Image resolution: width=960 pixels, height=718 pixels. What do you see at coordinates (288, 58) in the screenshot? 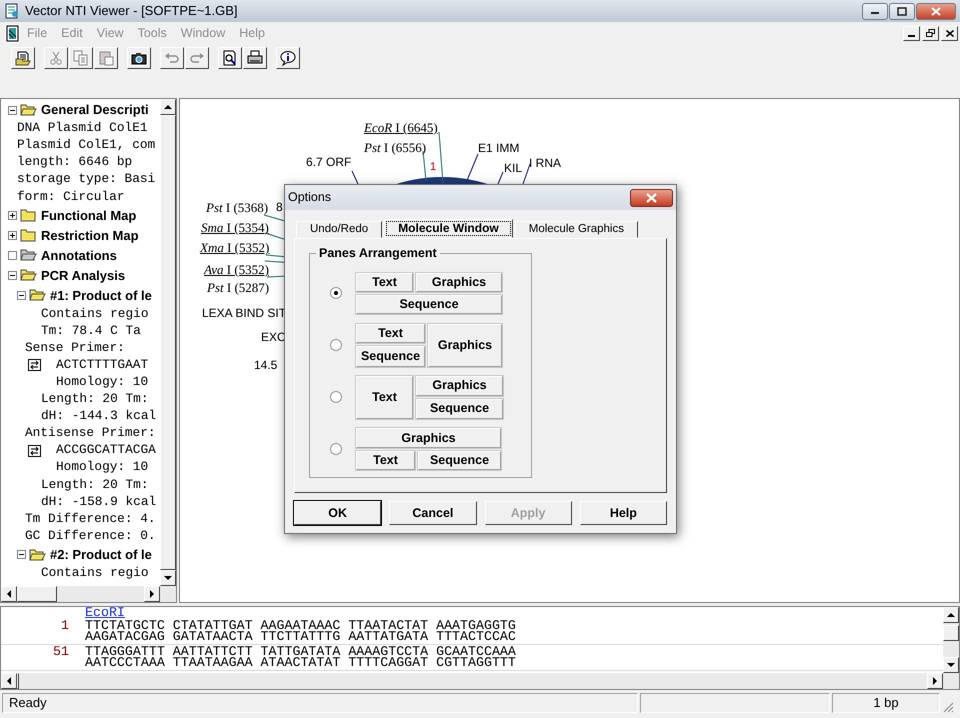
I see `help-button` at bounding box center [288, 58].